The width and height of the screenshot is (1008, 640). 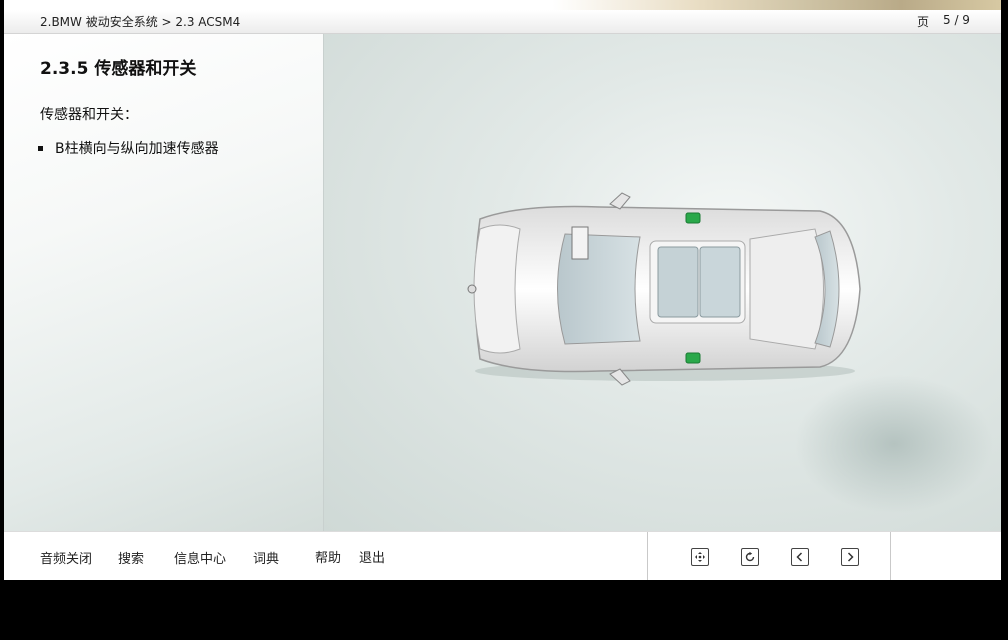 I want to click on page-number: 5 / 9, so click(x=956, y=20).